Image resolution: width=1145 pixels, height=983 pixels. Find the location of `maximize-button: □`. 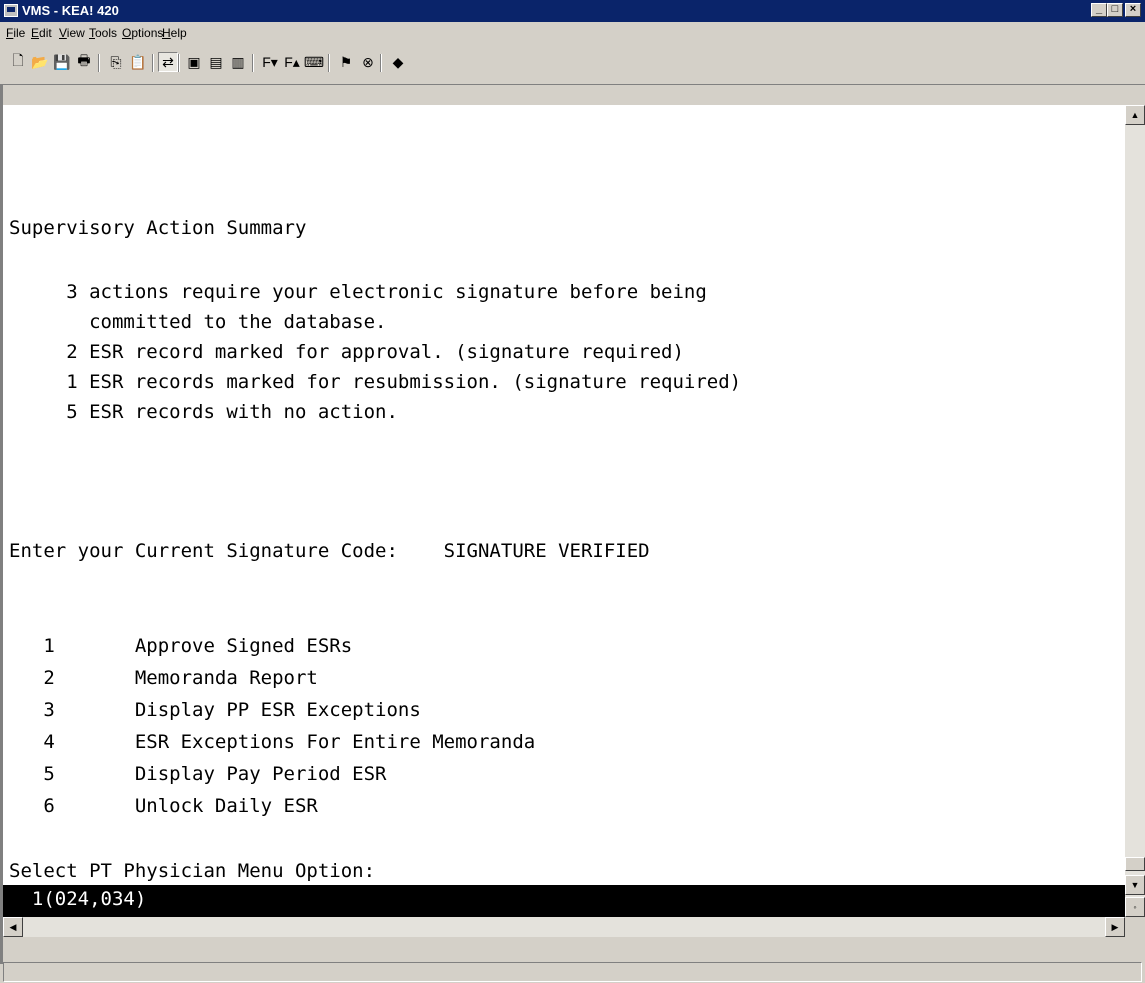

maximize-button: □ is located at coordinates (1115, 10).